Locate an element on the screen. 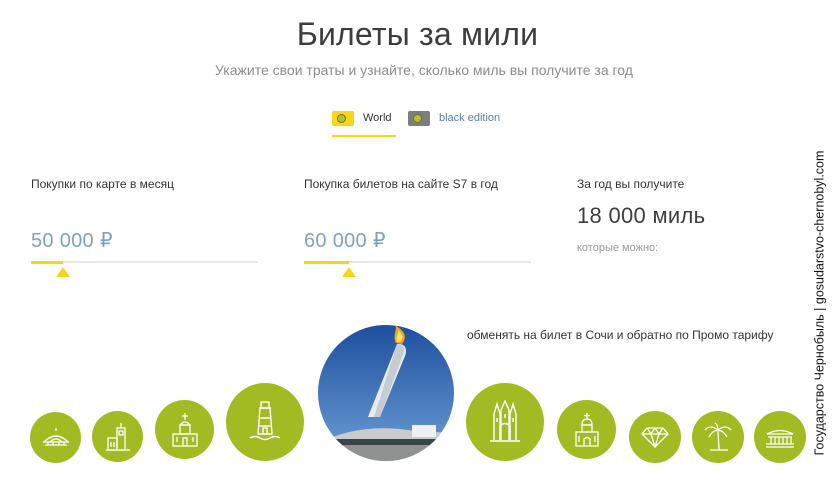  tab-black-edition: black edition is located at coordinates (458, 118).